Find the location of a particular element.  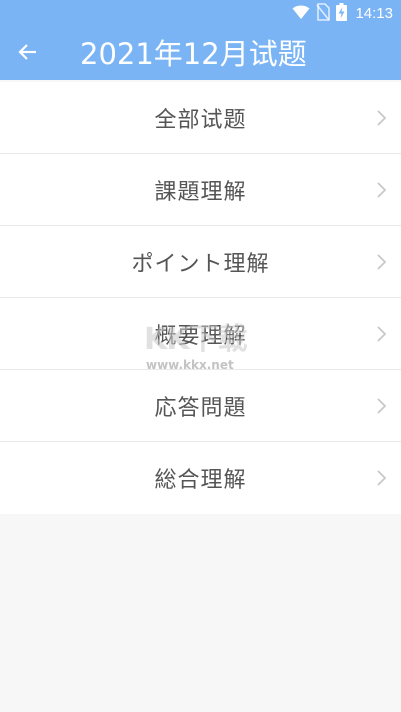

battery-charging-icon is located at coordinates (342, 14).